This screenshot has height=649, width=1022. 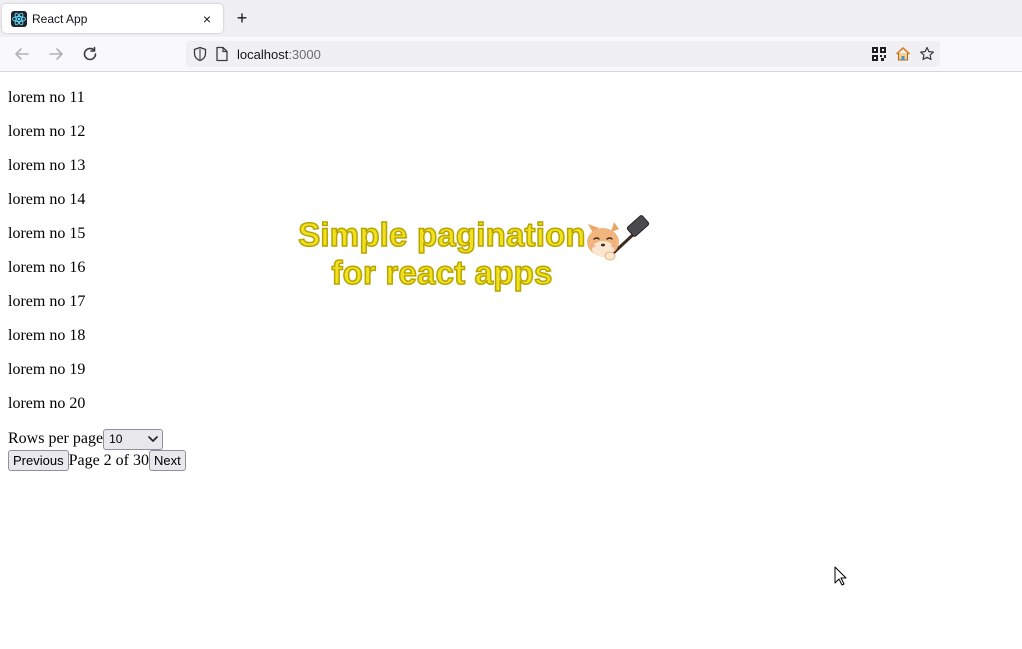 I want to click on qr-code-icon, so click(x=879, y=54).